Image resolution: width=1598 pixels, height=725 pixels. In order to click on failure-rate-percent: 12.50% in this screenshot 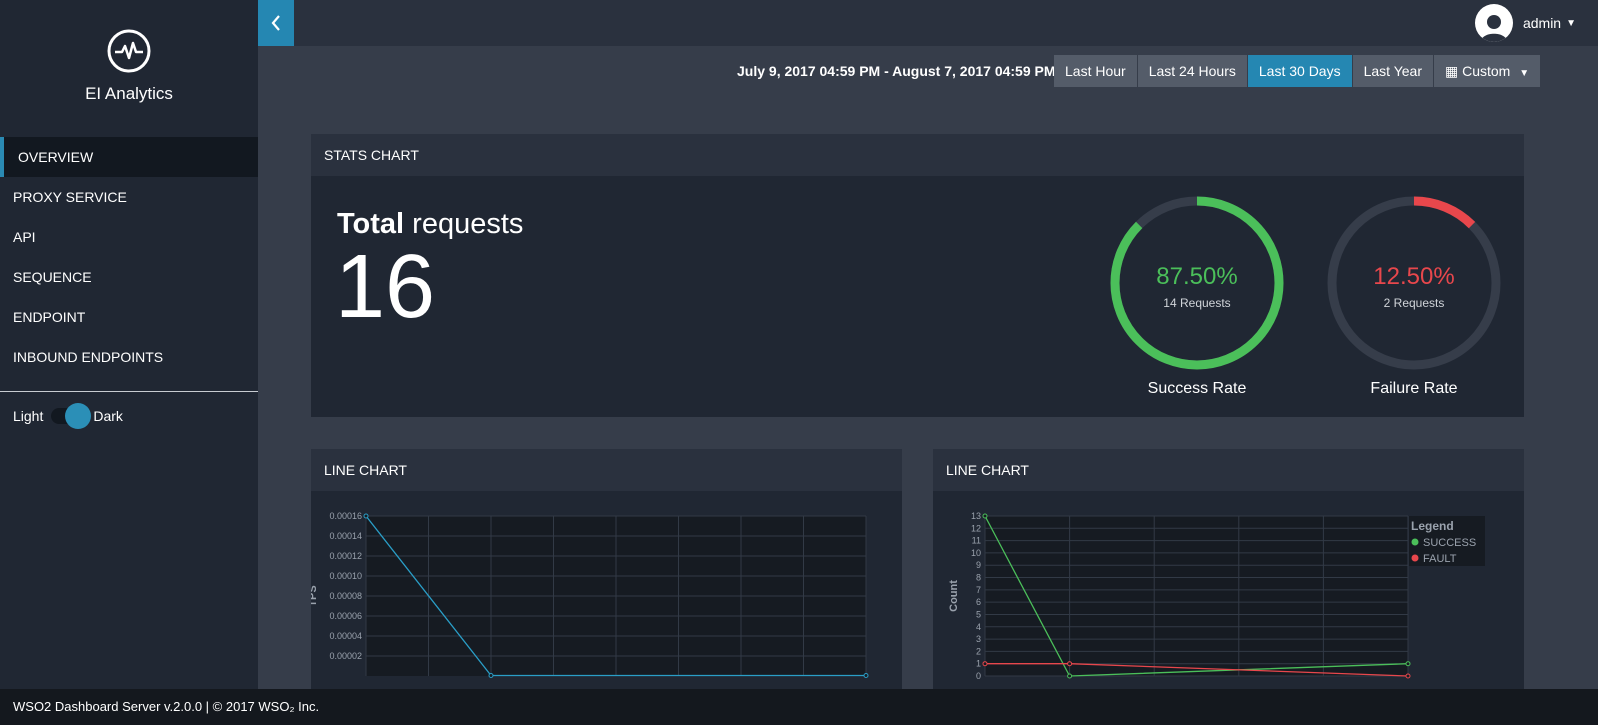, I will do `click(1414, 276)`.